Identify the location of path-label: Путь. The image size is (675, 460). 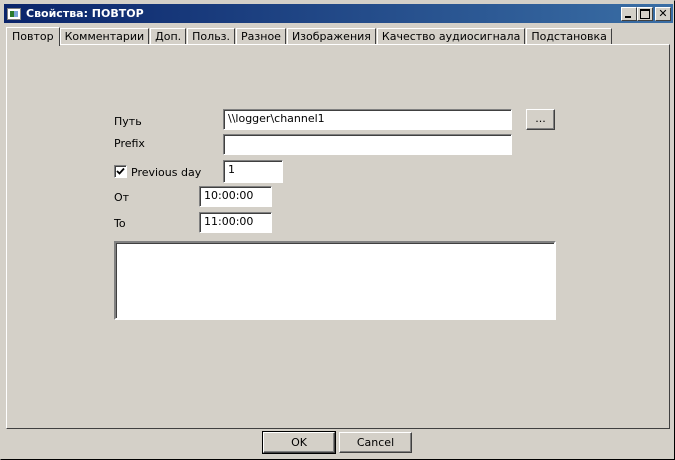
(128, 121).